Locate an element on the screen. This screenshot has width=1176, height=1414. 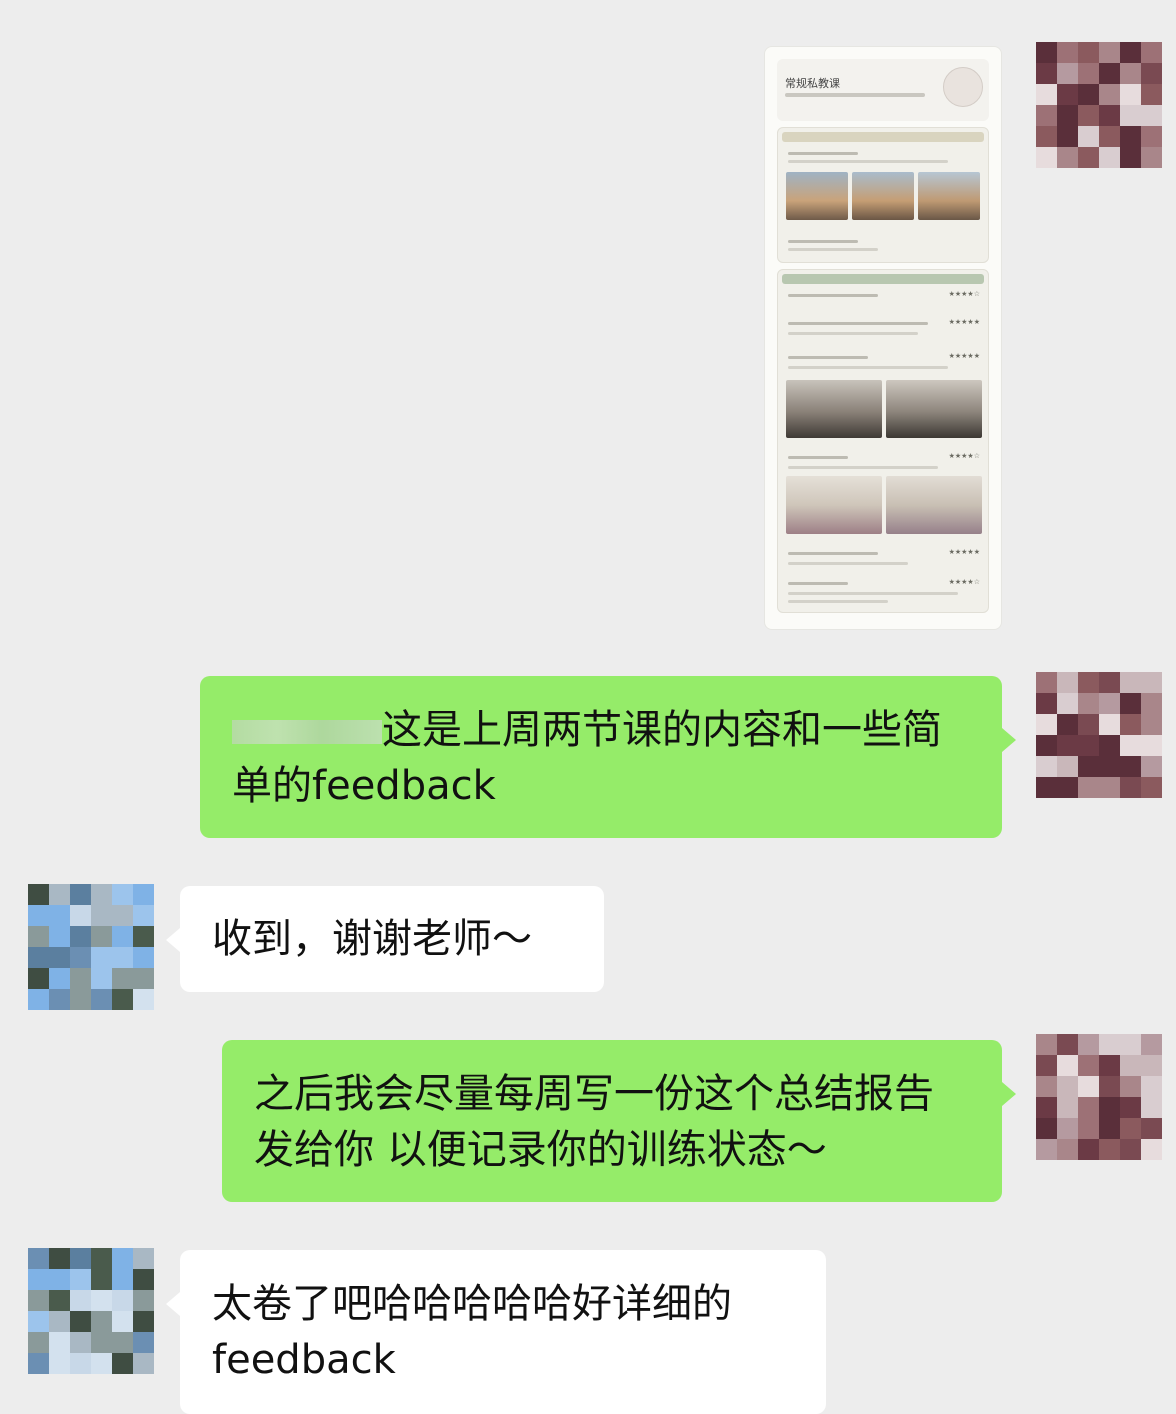
sent-message-bubble: 这是上周两节课的内容和一些简单的feedback is located at coordinates (601, 757).